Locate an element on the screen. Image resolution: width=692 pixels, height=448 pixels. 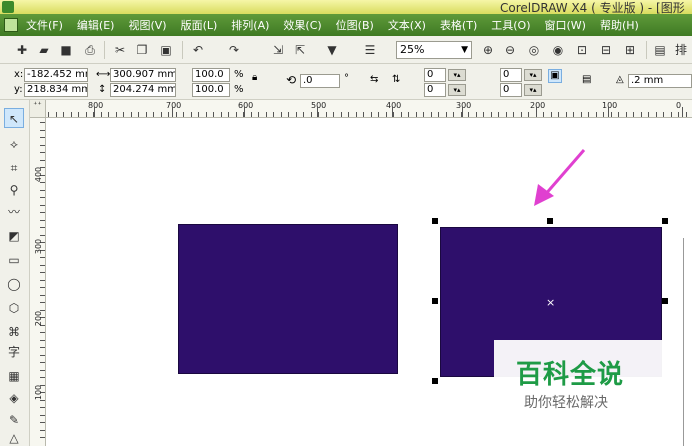
zoom-level-select: 25% ▼ is located at coordinates (434, 50).